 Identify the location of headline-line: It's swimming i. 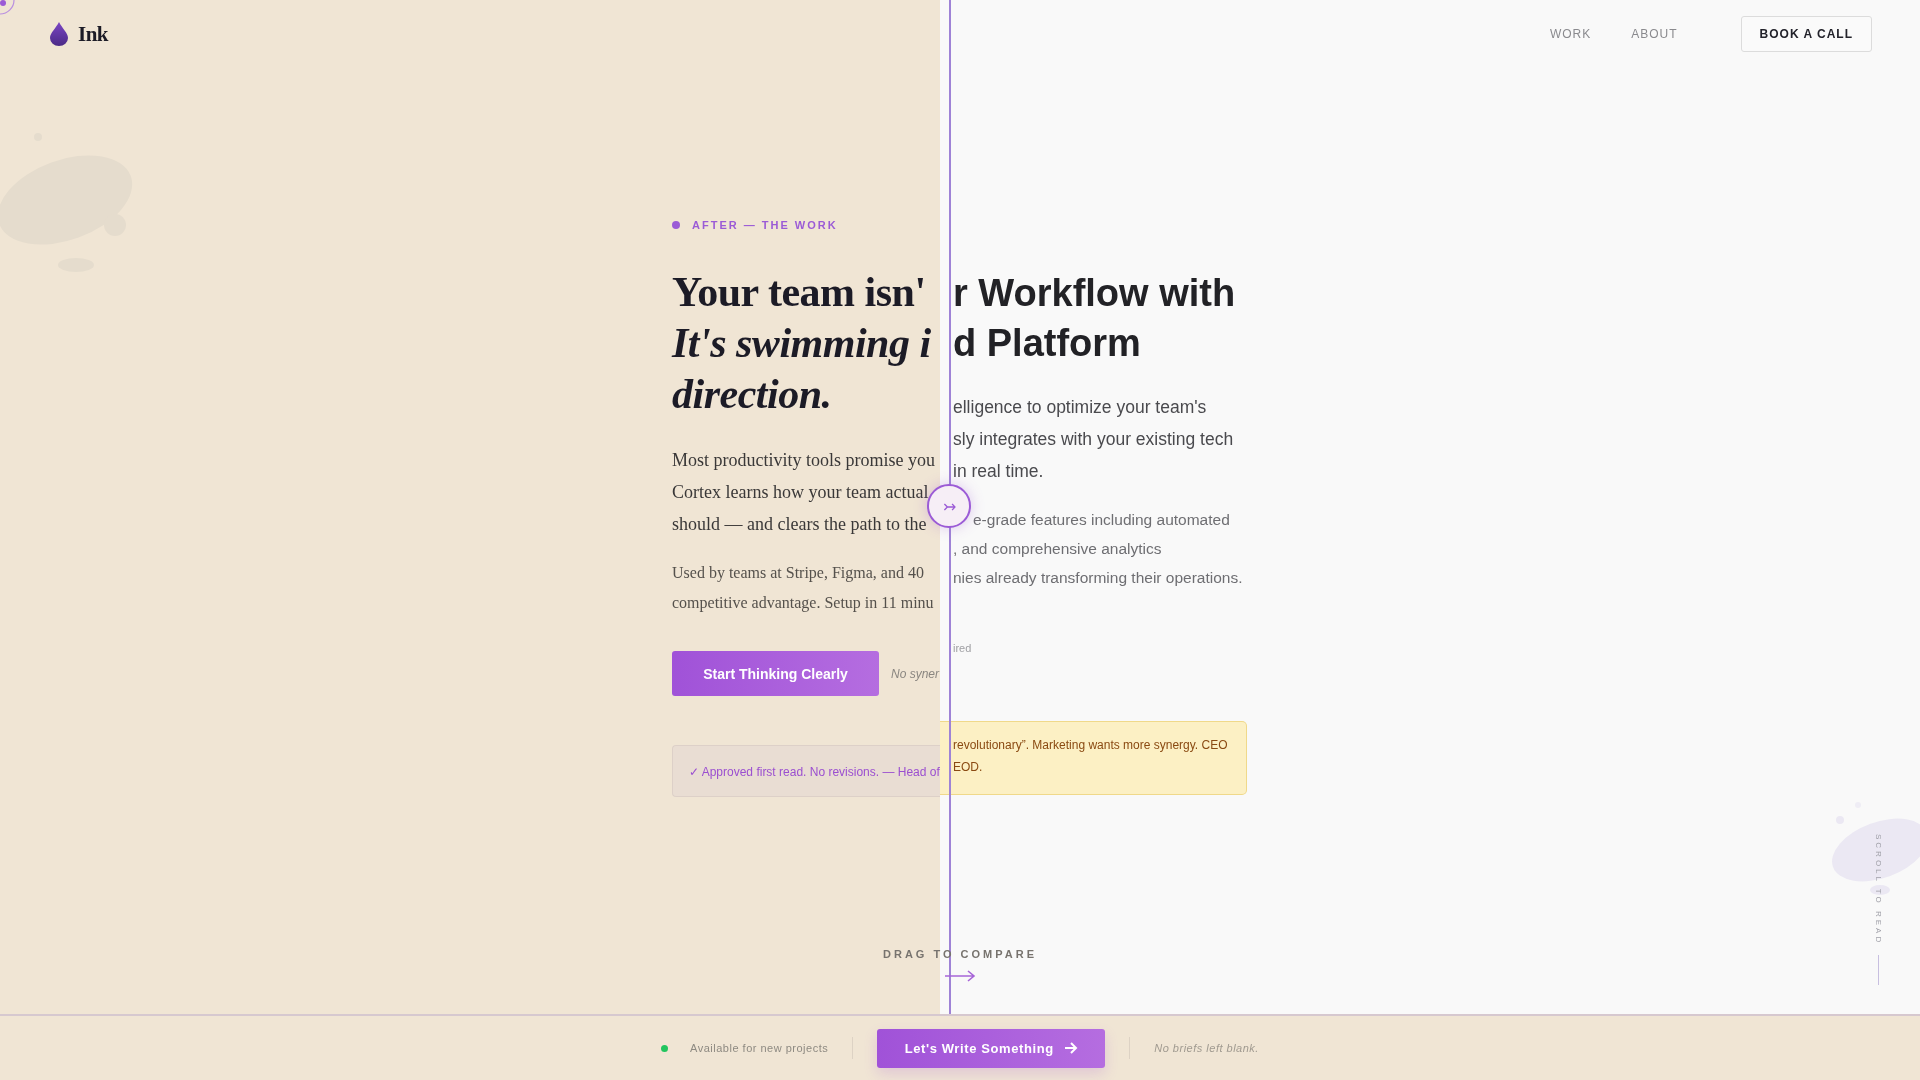
(801, 343).